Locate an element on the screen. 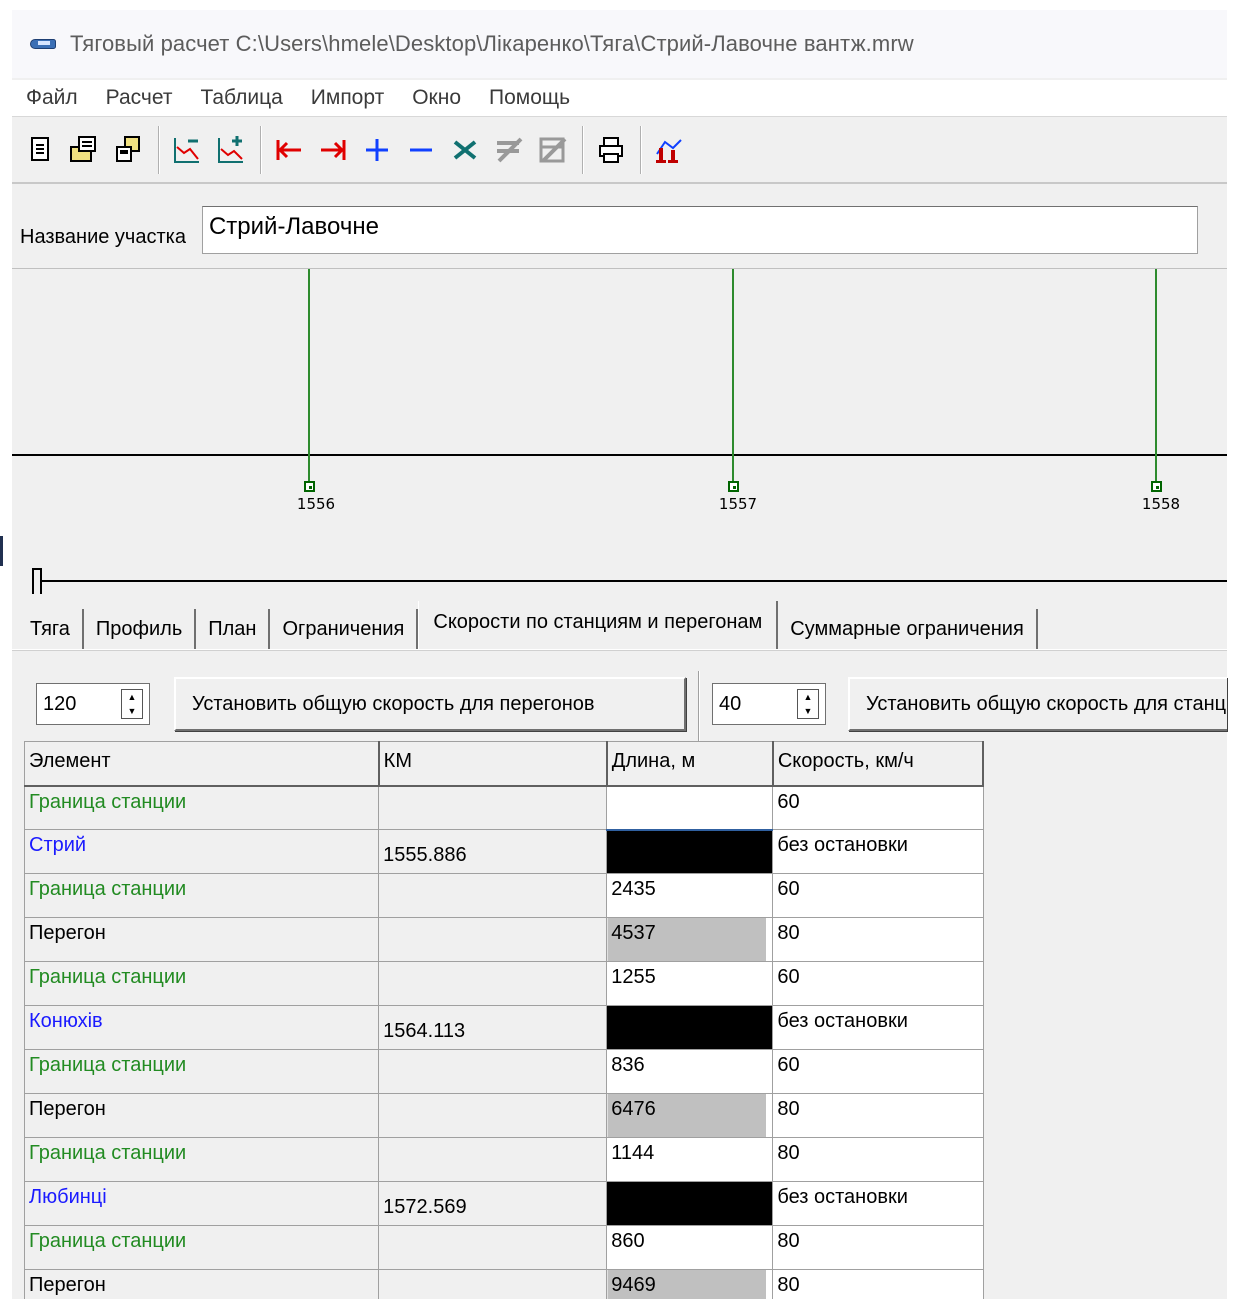 The height and width of the screenshot is (1299, 1235). station-speed-stepper: 40 ▲ ▼ is located at coordinates (769, 704).